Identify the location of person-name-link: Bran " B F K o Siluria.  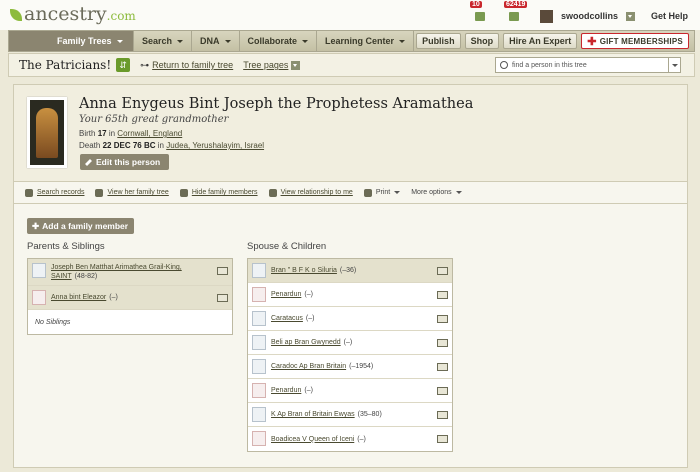
(304, 270).